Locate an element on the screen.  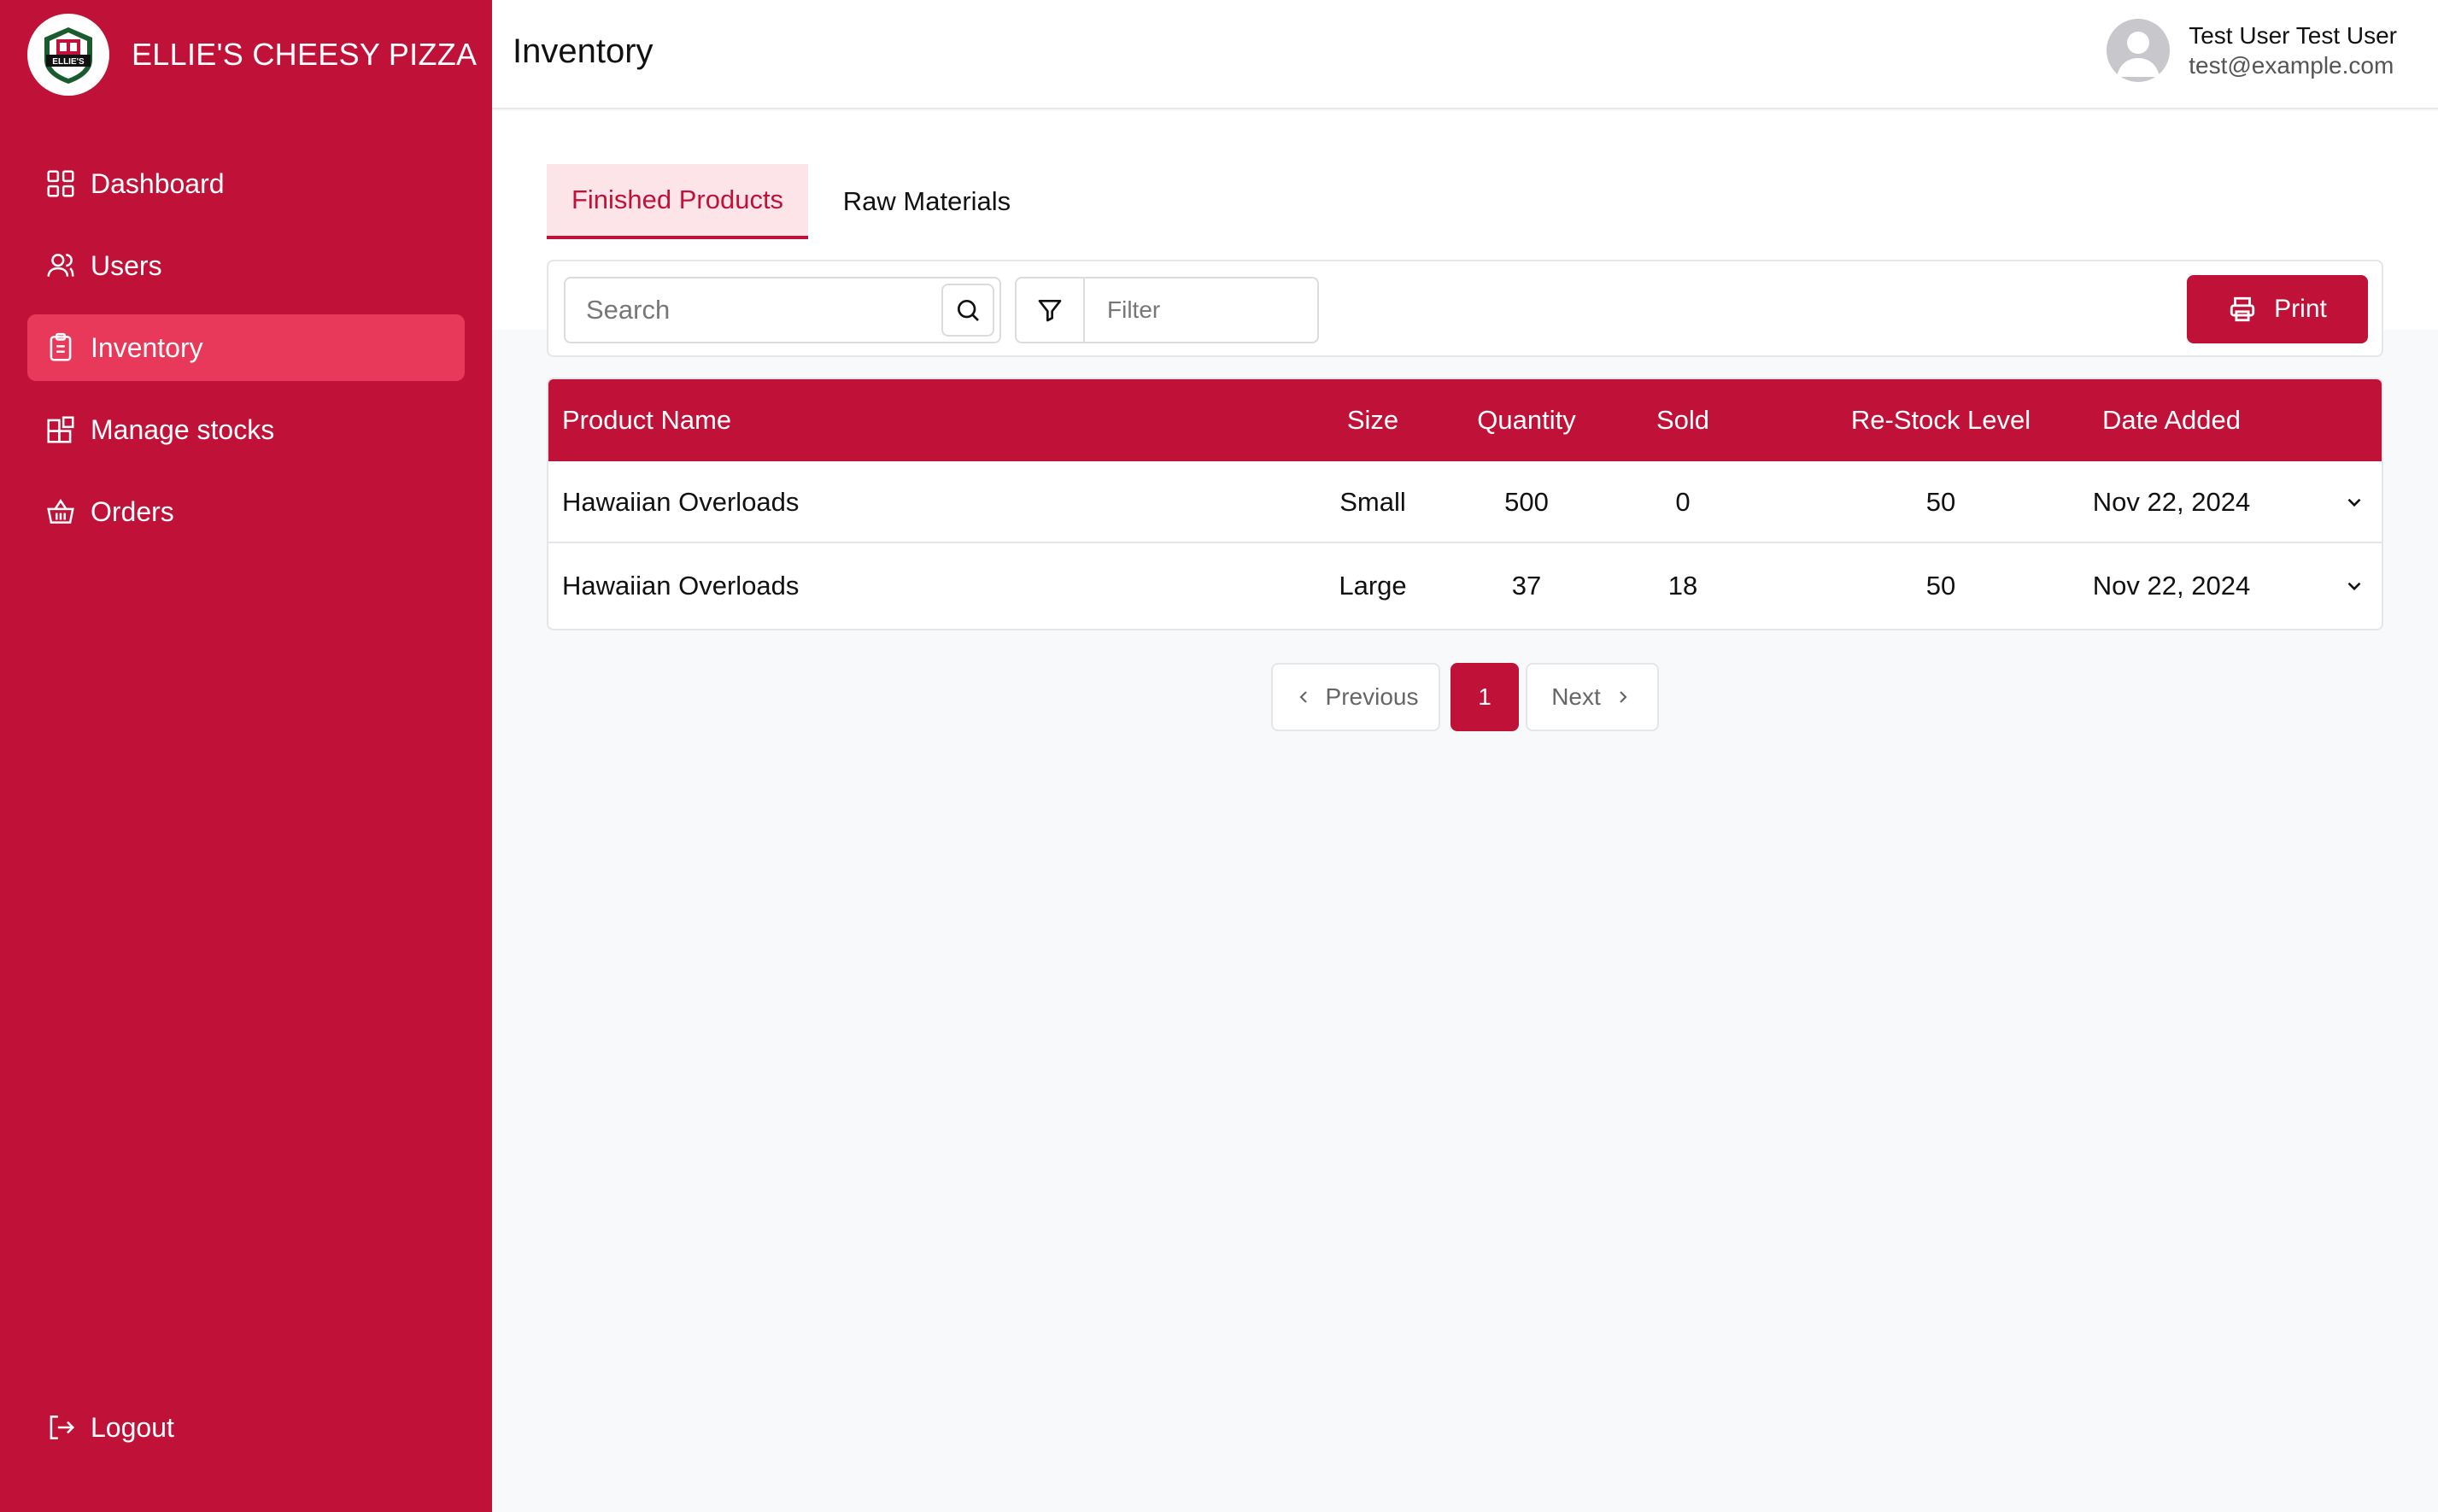
filter-icon is located at coordinates (1050, 311).